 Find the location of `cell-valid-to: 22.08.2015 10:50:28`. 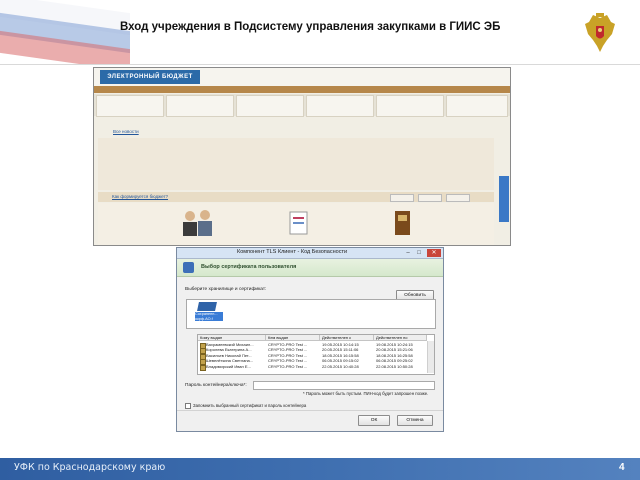

cell-valid-to: 22.08.2015 10:50:28 is located at coordinates (394, 366).